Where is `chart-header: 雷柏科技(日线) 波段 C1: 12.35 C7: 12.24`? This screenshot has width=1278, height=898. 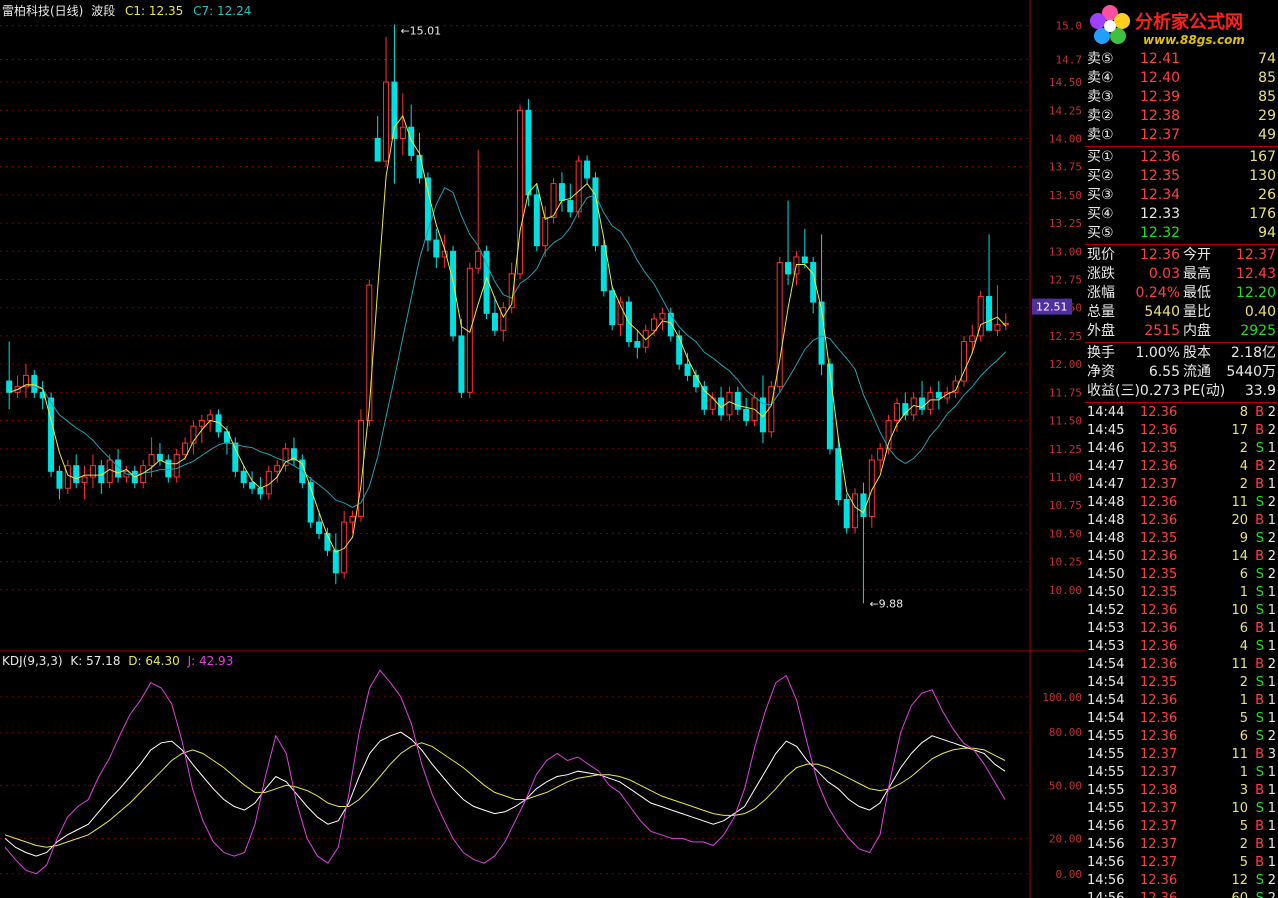
chart-header: 雷柏科技(日线) 波段 C1: 12.35 C7: 12.24 is located at coordinates (126, 10).